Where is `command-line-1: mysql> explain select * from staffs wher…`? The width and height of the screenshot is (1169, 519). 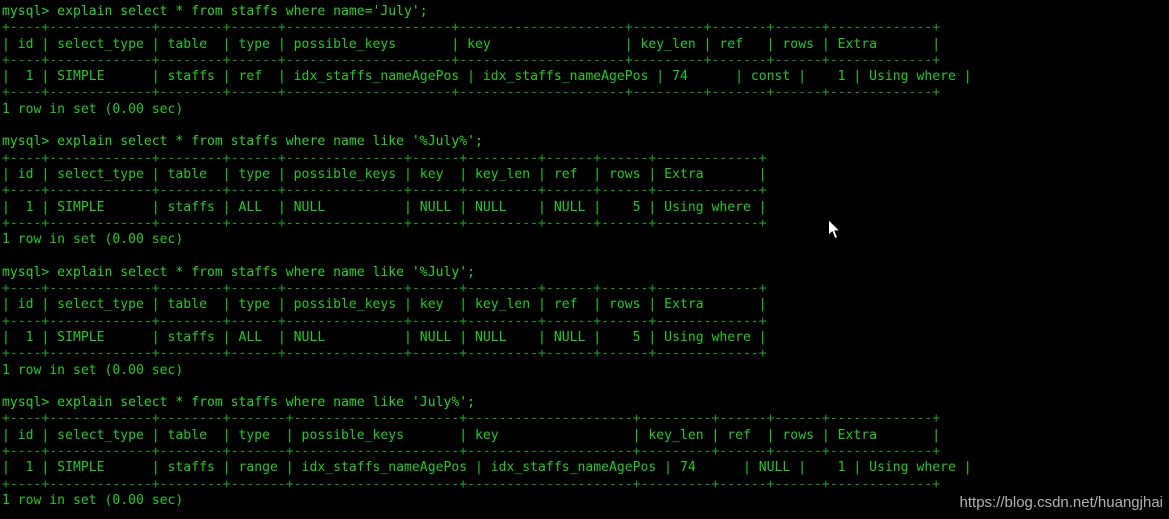
command-line-1: mysql> explain select * from staffs wher… is located at coordinates (215, 11).